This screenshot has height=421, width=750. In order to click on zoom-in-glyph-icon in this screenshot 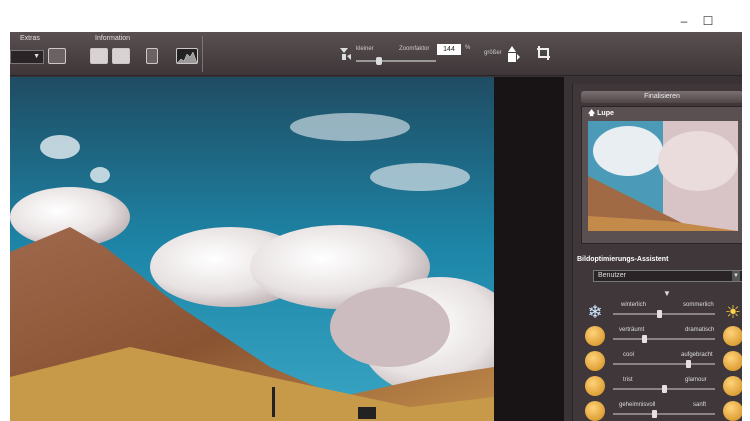, I will do `click(514, 54)`.